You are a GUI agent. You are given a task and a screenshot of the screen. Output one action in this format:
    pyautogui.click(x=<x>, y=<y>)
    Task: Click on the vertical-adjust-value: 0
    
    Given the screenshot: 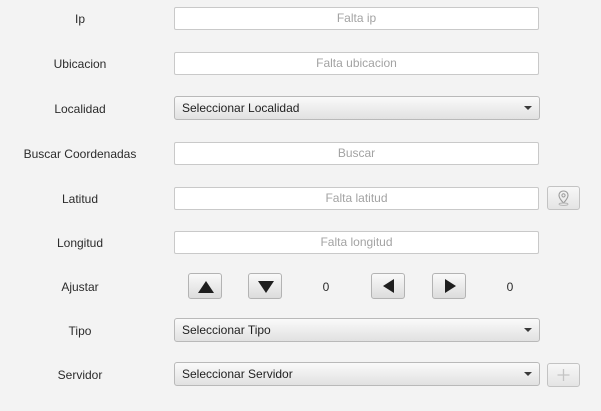 What is the action you would take?
    pyautogui.click(x=326, y=287)
    